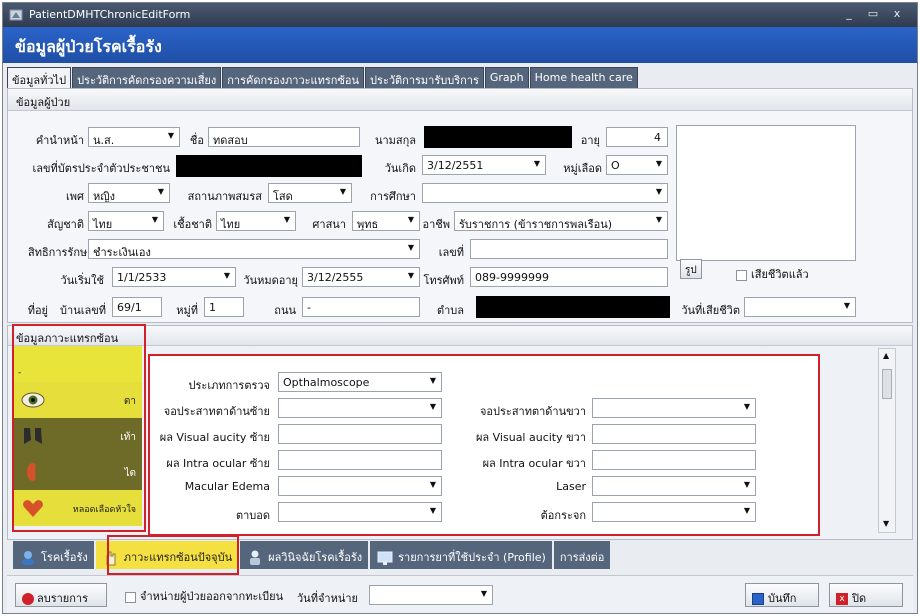  Describe the element at coordinates (886, 523) in the screenshot. I see `scroll-down-icon: ▼` at that location.